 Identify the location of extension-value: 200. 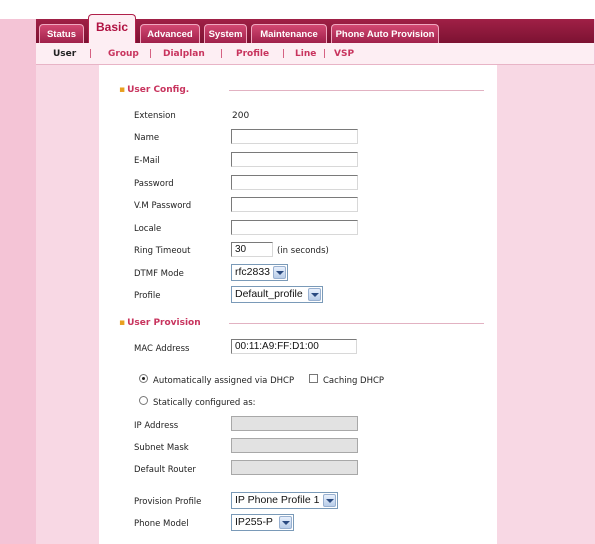
(241, 116).